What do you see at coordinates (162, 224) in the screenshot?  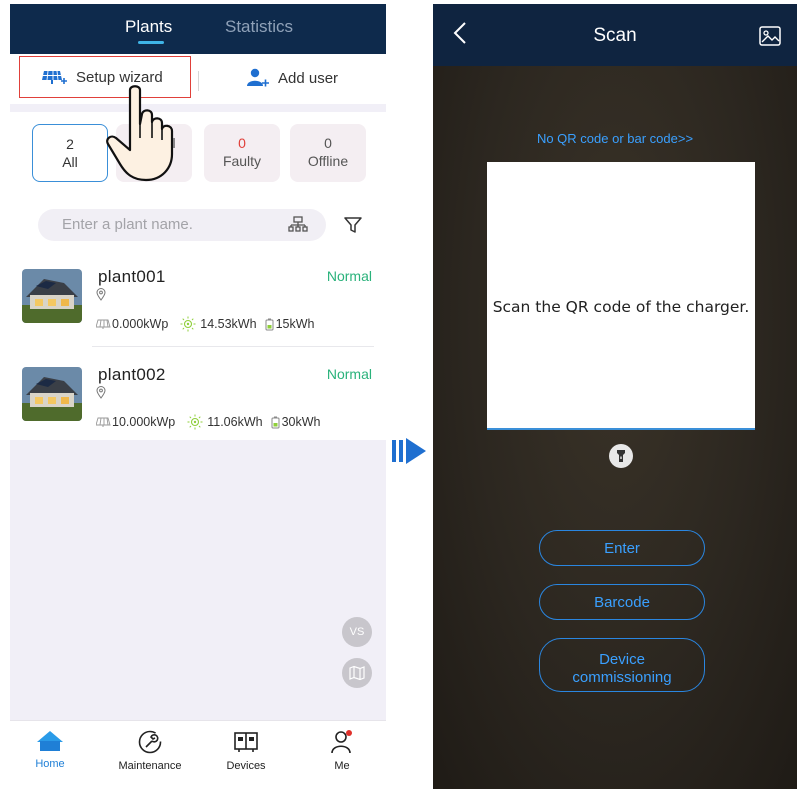 I see `plant-search-input` at bounding box center [162, 224].